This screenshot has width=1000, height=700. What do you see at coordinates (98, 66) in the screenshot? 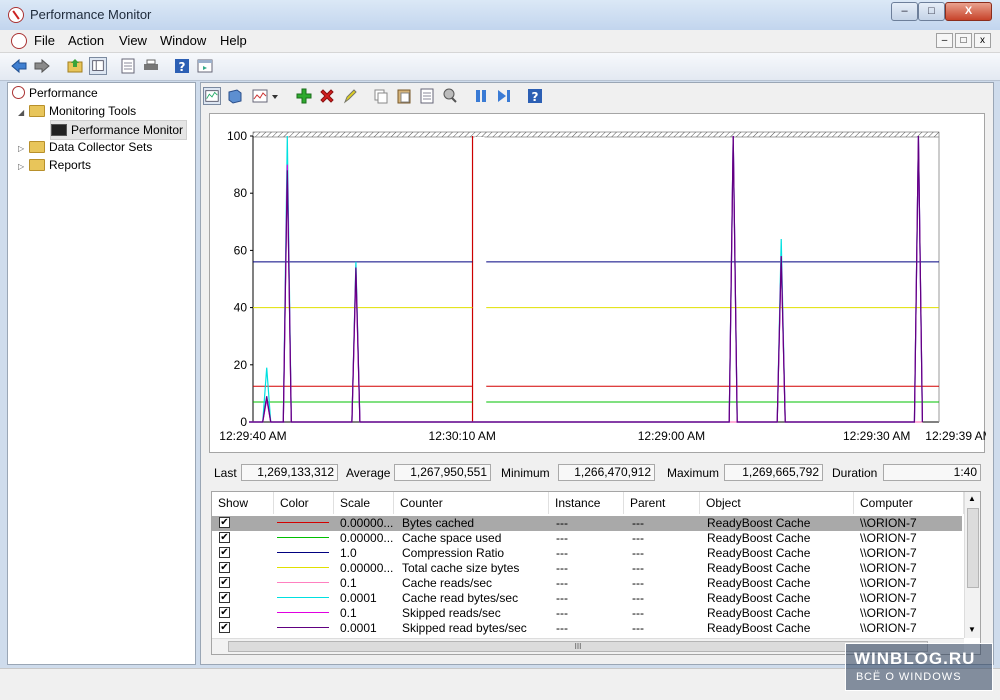
I see `show-hide-tree-icon` at bounding box center [98, 66].